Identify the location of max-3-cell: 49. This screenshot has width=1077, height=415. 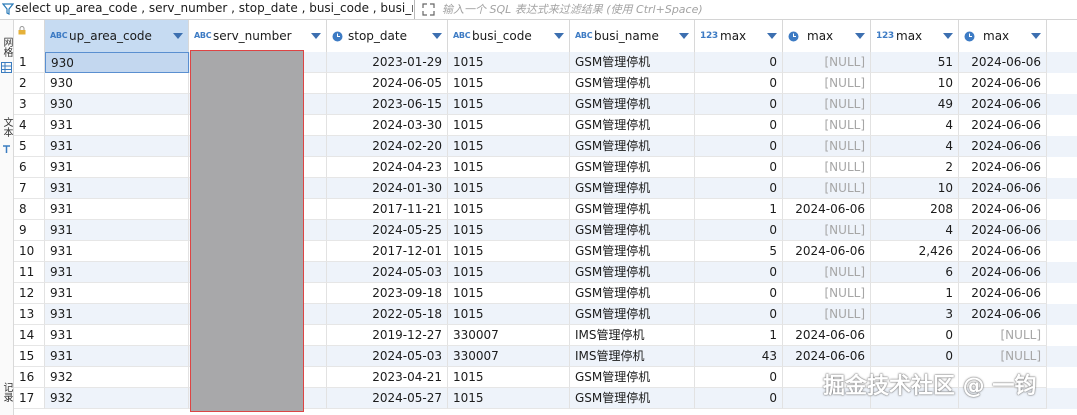
(915, 104).